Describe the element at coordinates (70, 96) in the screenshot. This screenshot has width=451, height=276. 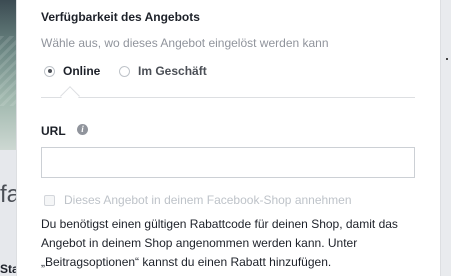
I see `selection-caret` at that location.